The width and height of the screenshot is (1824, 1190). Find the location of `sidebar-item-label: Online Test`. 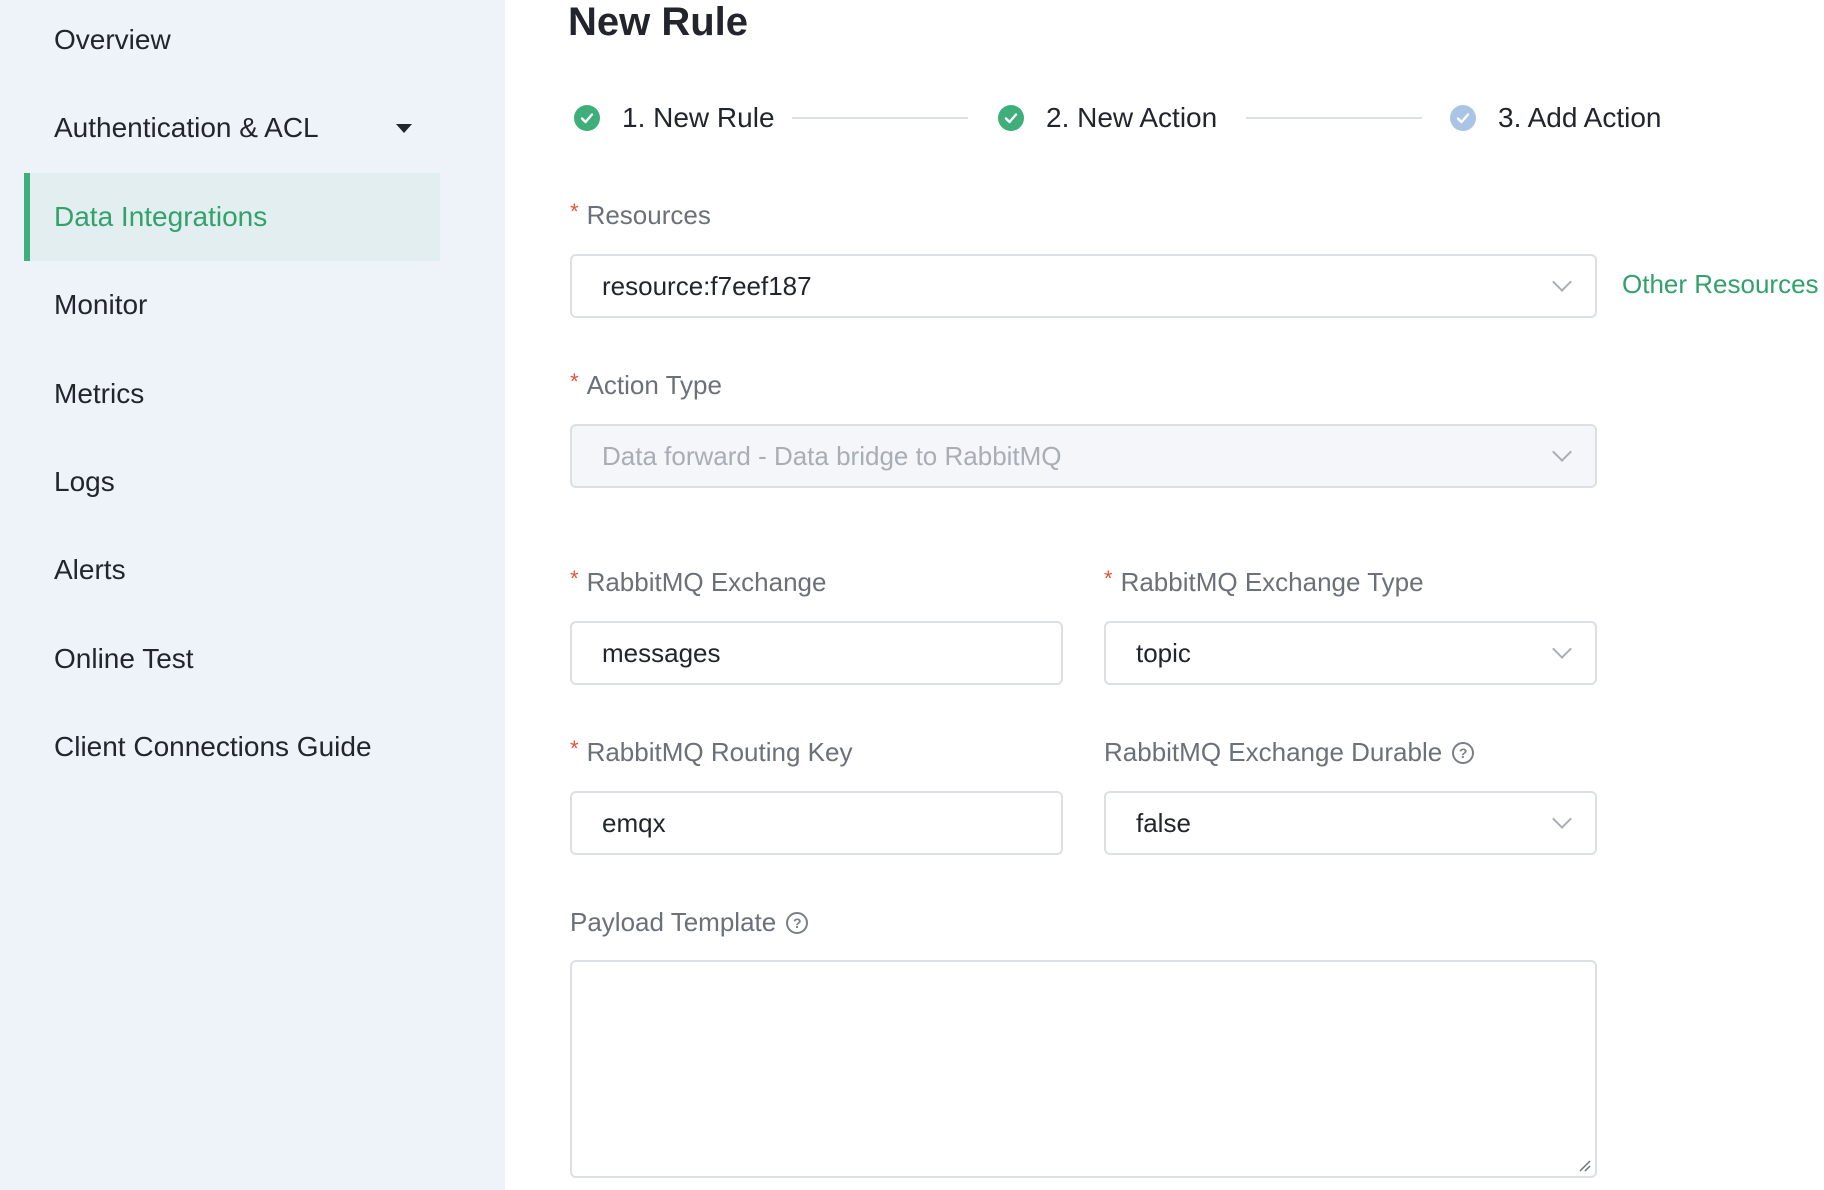

sidebar-item-label: Online Test is located at coordinates (124, 658).